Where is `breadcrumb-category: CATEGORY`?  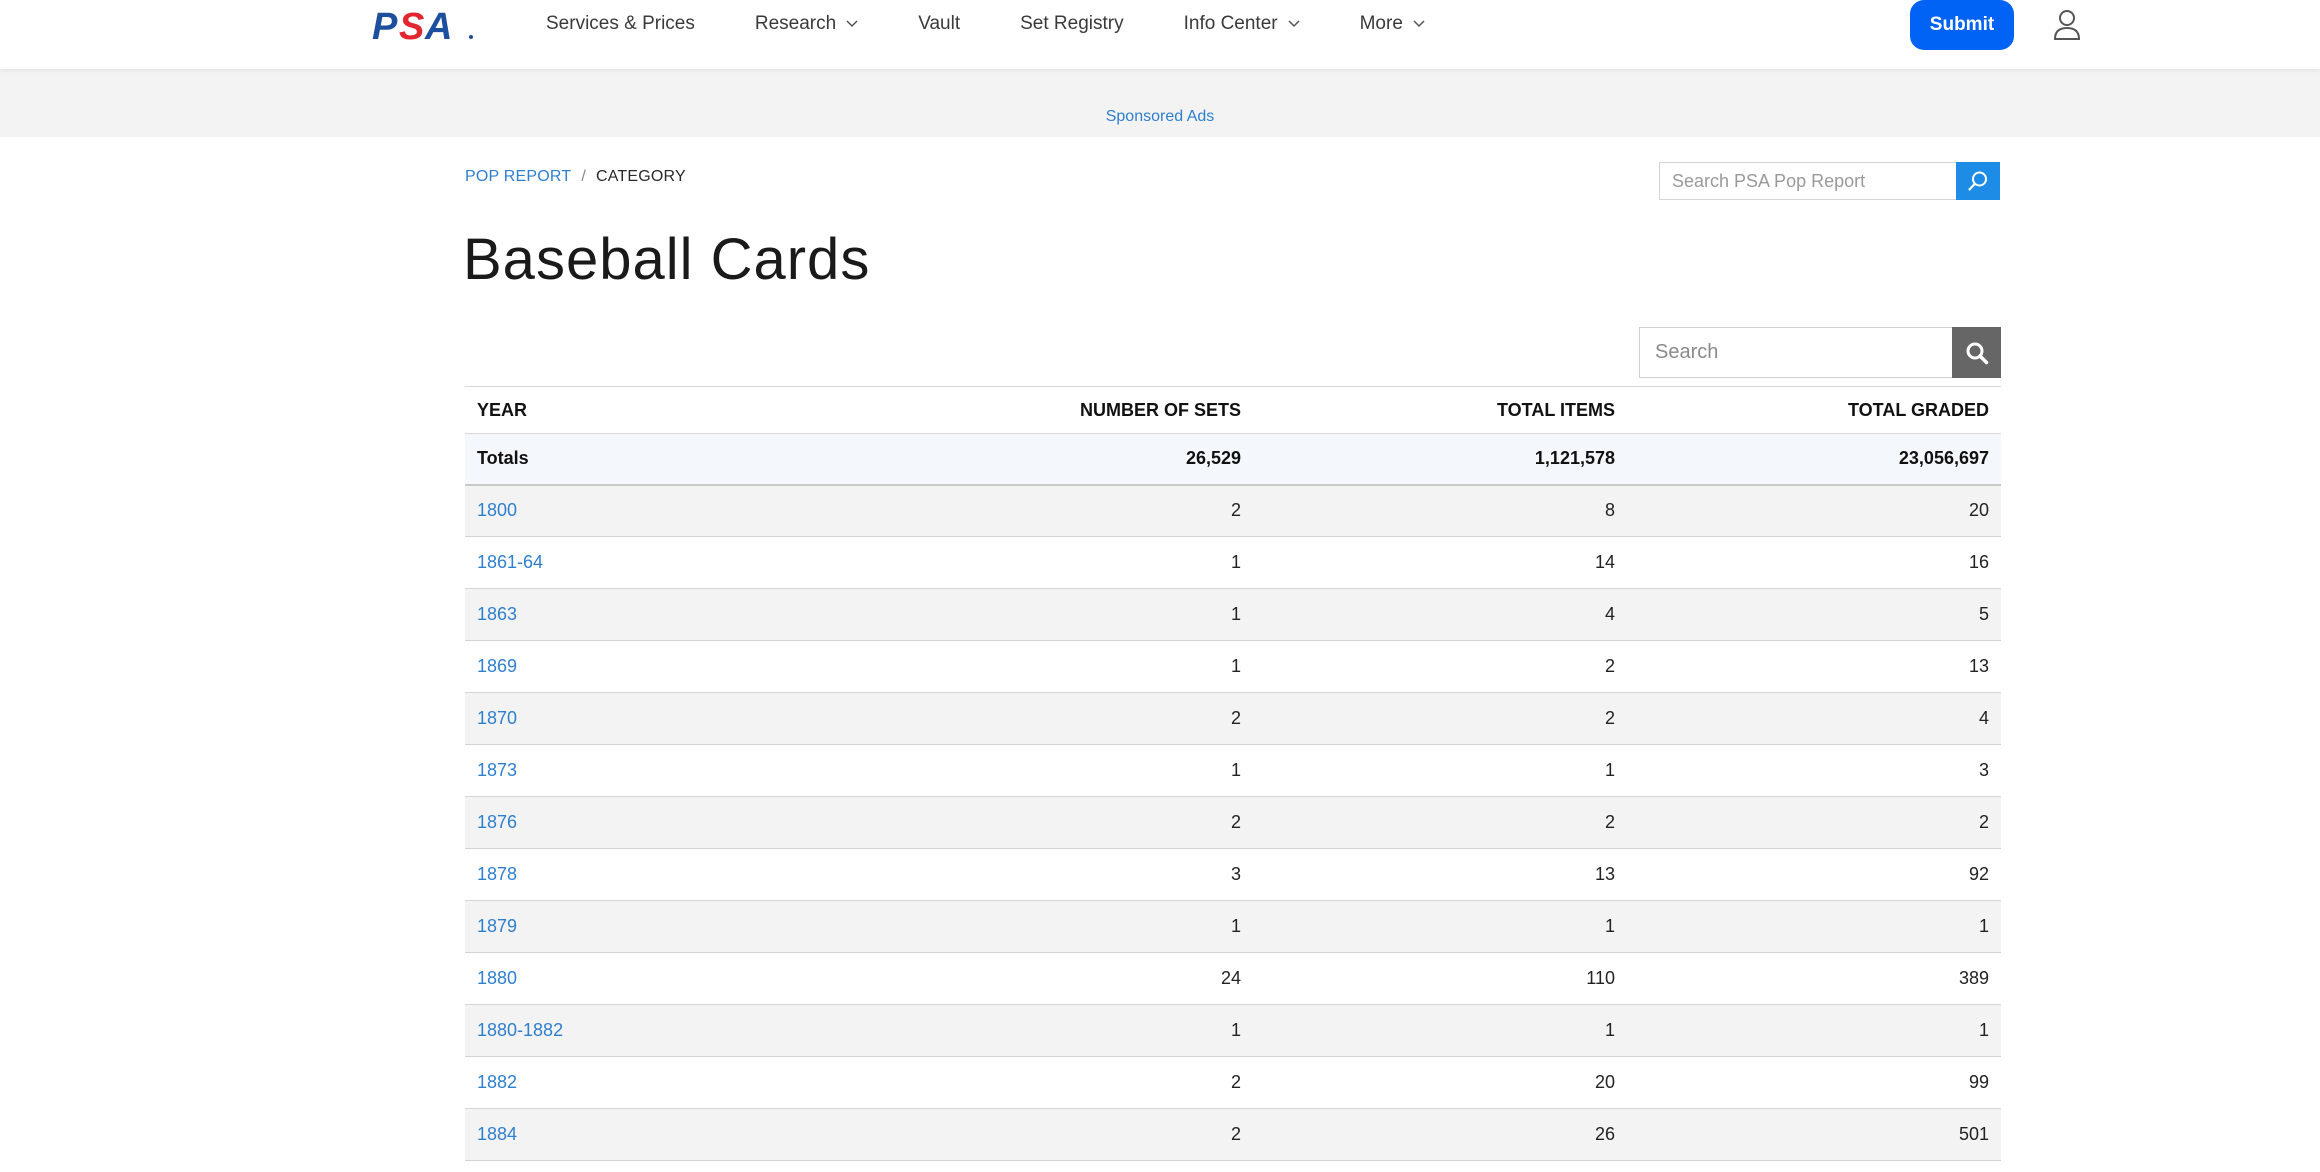 breadcrumb-category: CATEGORY is located at coordinates (640, 176).